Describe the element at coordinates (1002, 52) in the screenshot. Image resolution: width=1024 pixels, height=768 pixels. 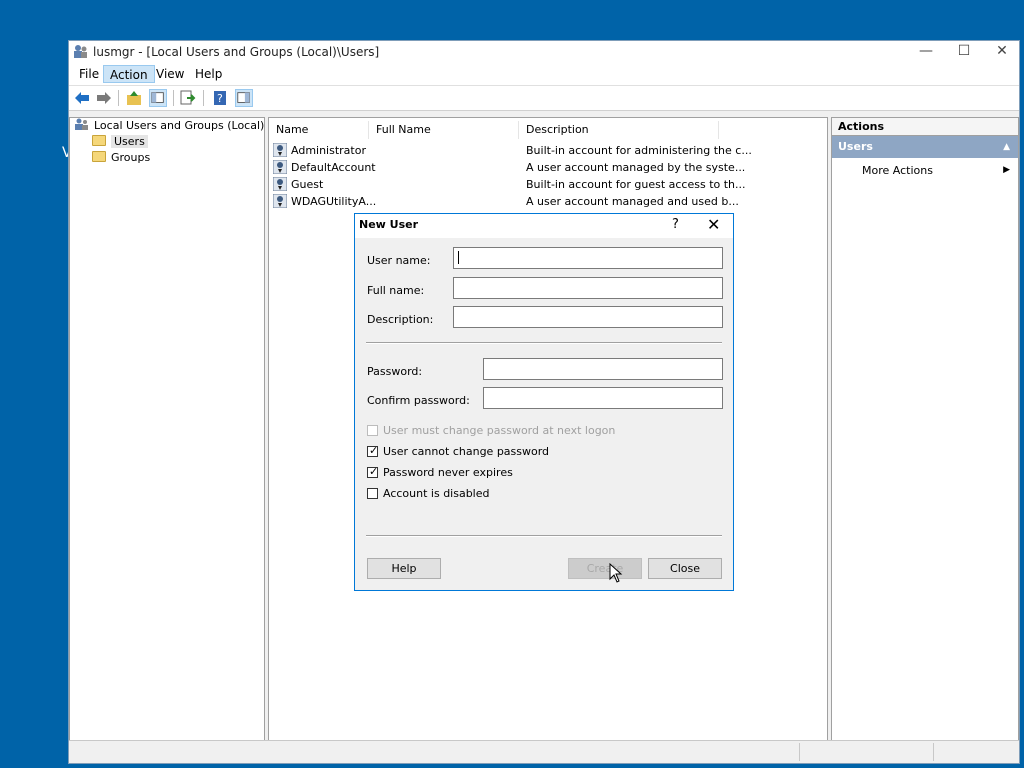
I see `close-window-button: ✕` at that location.